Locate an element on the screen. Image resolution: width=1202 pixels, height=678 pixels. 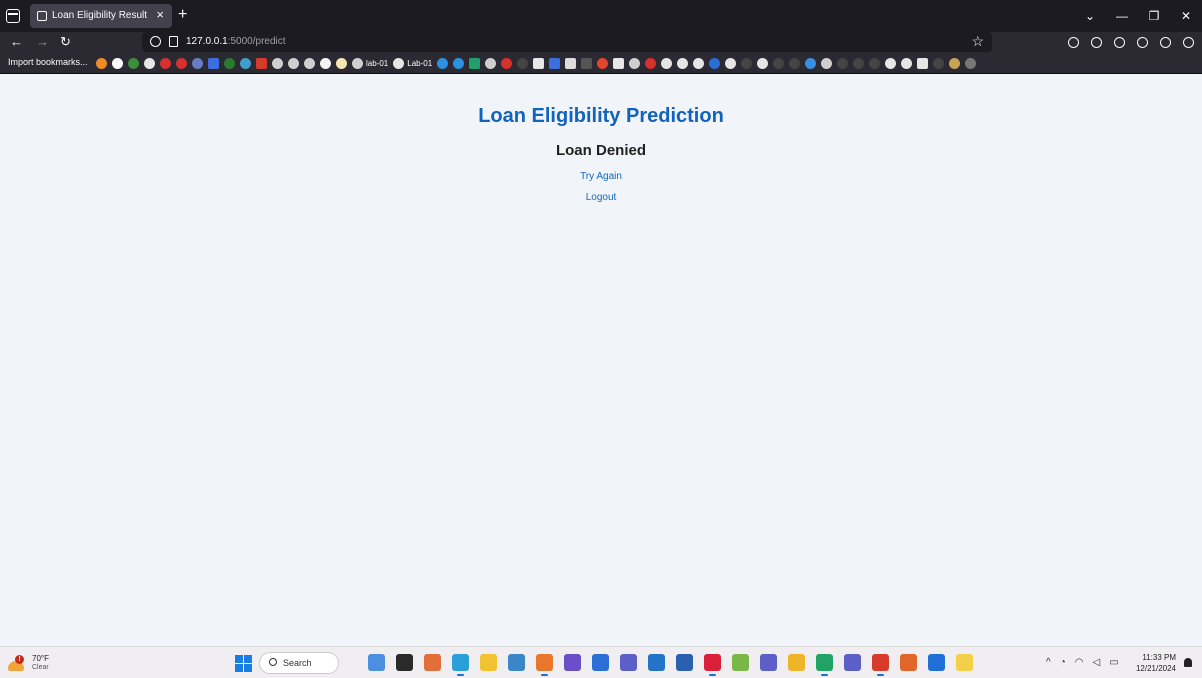
reload-icon: ↻ is located at coordinates (65, 42).